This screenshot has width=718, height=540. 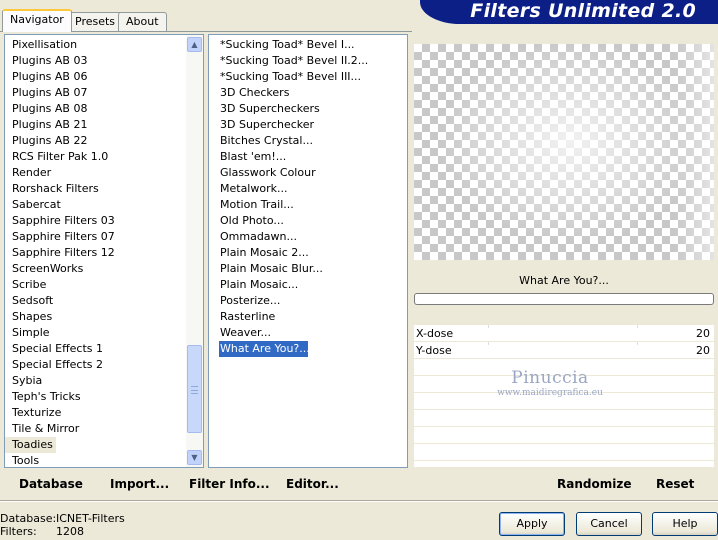 What do you see at coordinates (96, 77) in the screenshot?
I see `category-item: Plugins AB 06` at bounding box center [96, 77].